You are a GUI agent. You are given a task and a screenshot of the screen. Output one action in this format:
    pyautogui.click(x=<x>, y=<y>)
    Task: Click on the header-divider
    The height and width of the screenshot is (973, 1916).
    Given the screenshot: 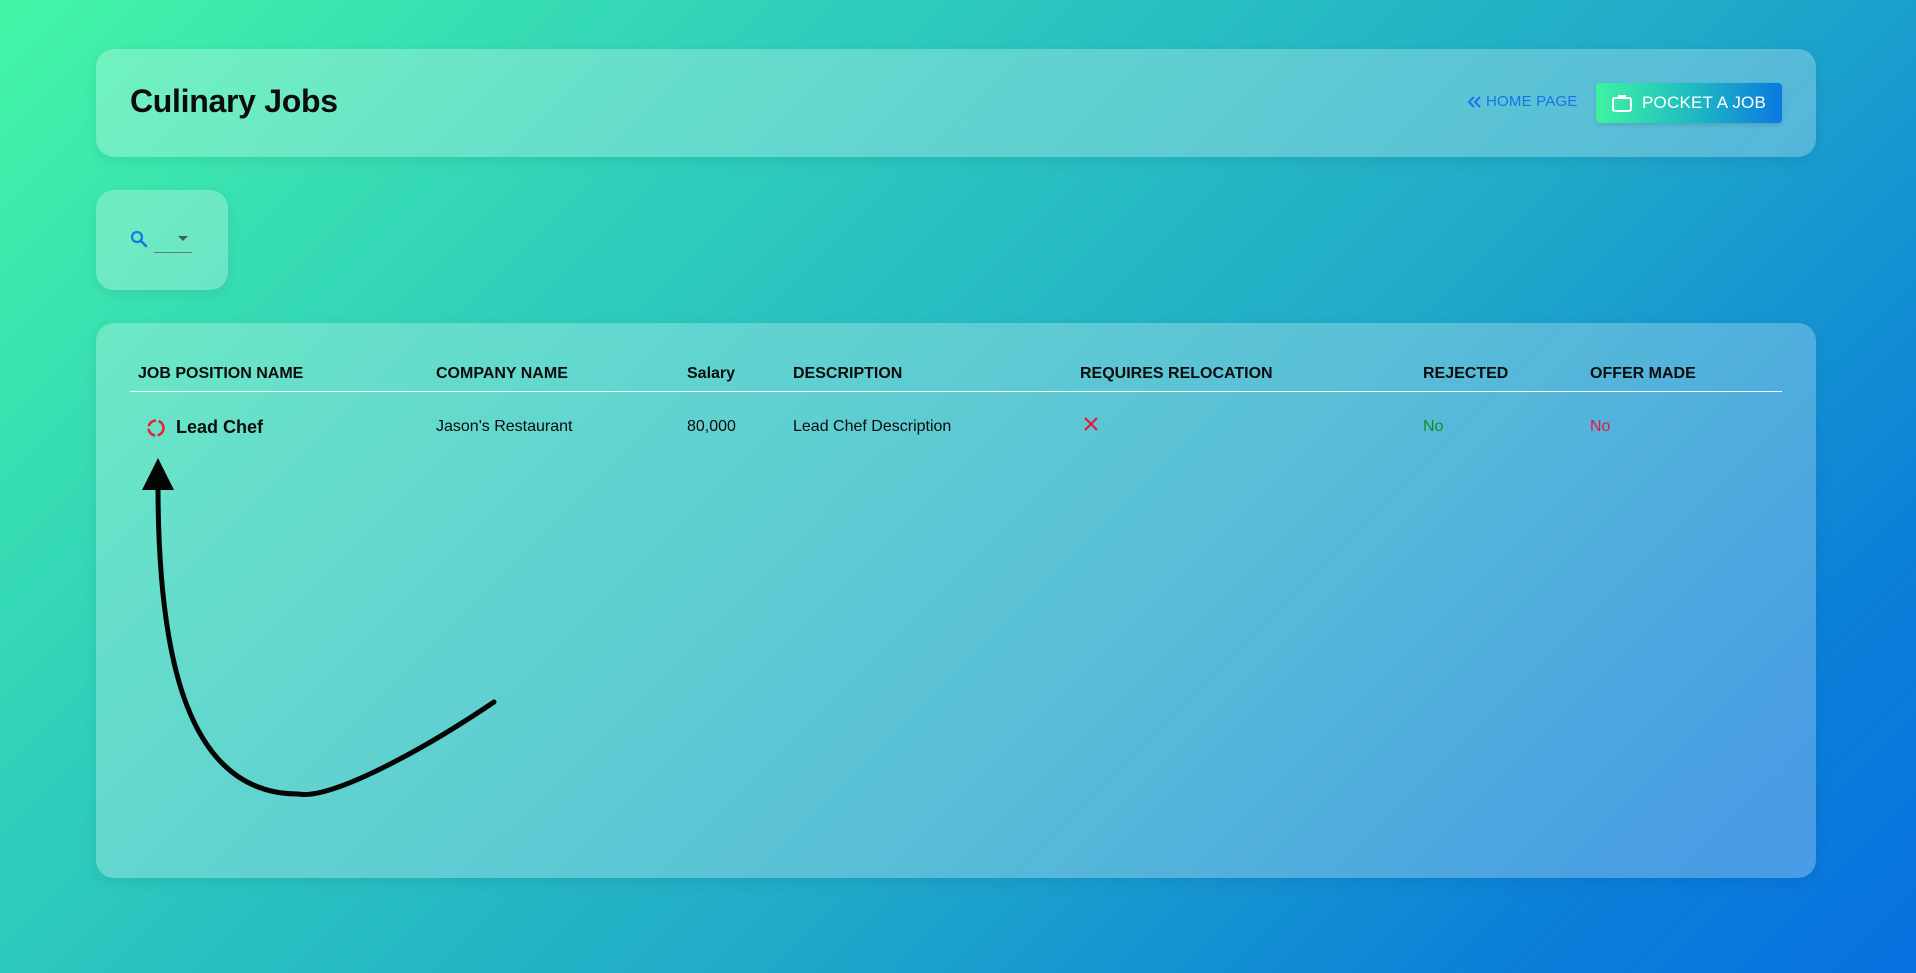 What is the action you would take?
    pyautogui.click(x=956, y=391)
    